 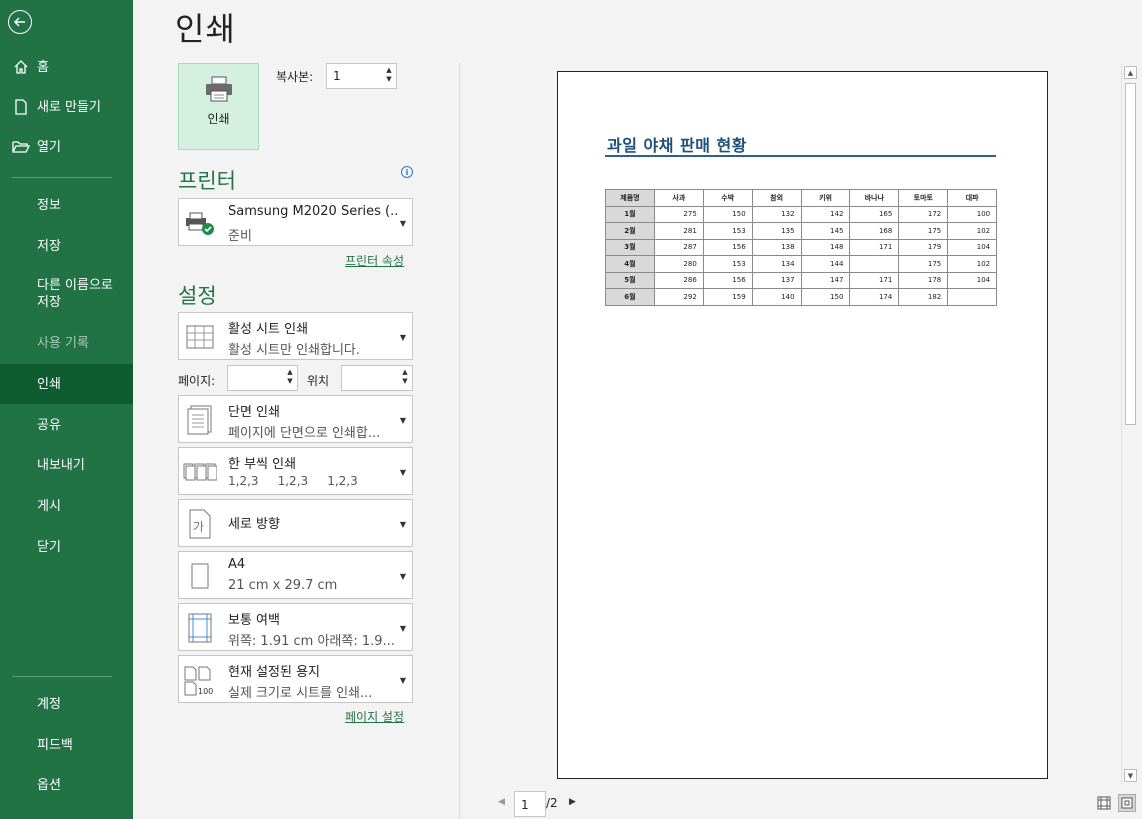 I want to click on preview-scrollbar: ▲ ▼, so click(x=1129, y=425).